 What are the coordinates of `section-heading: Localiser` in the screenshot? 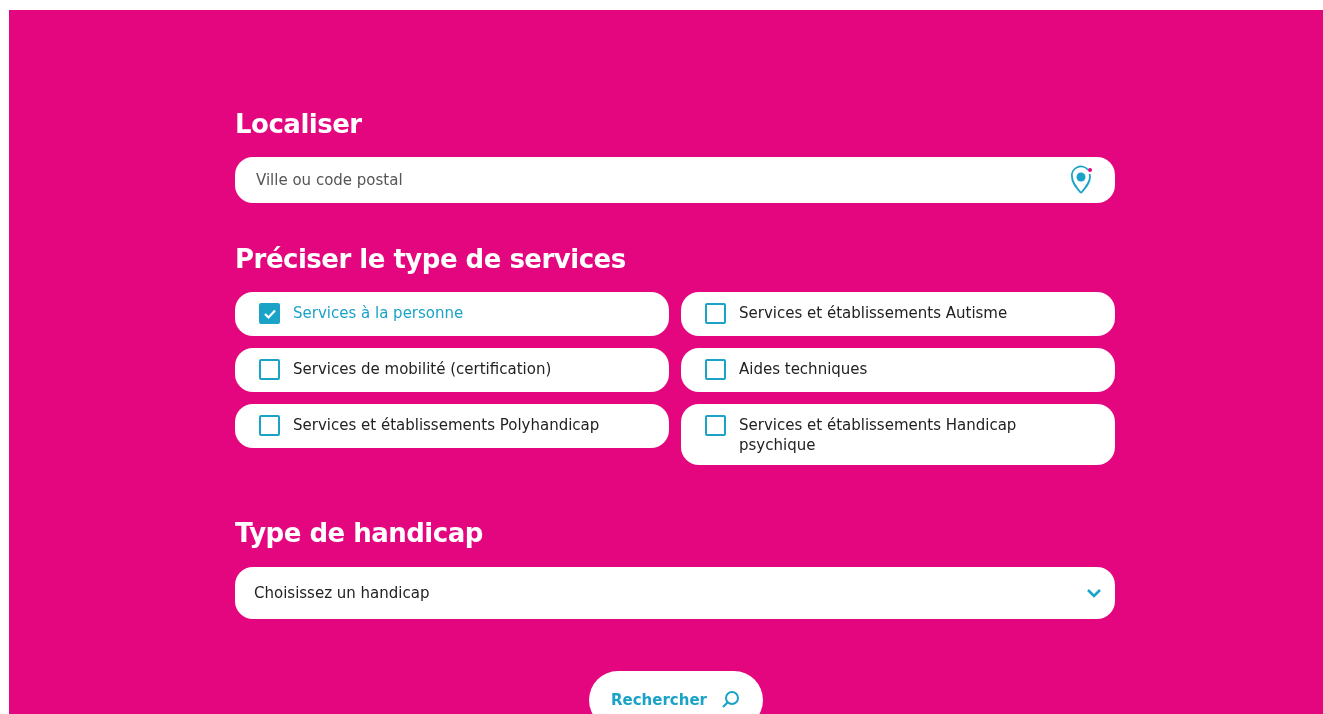 It's located at (298, 124).